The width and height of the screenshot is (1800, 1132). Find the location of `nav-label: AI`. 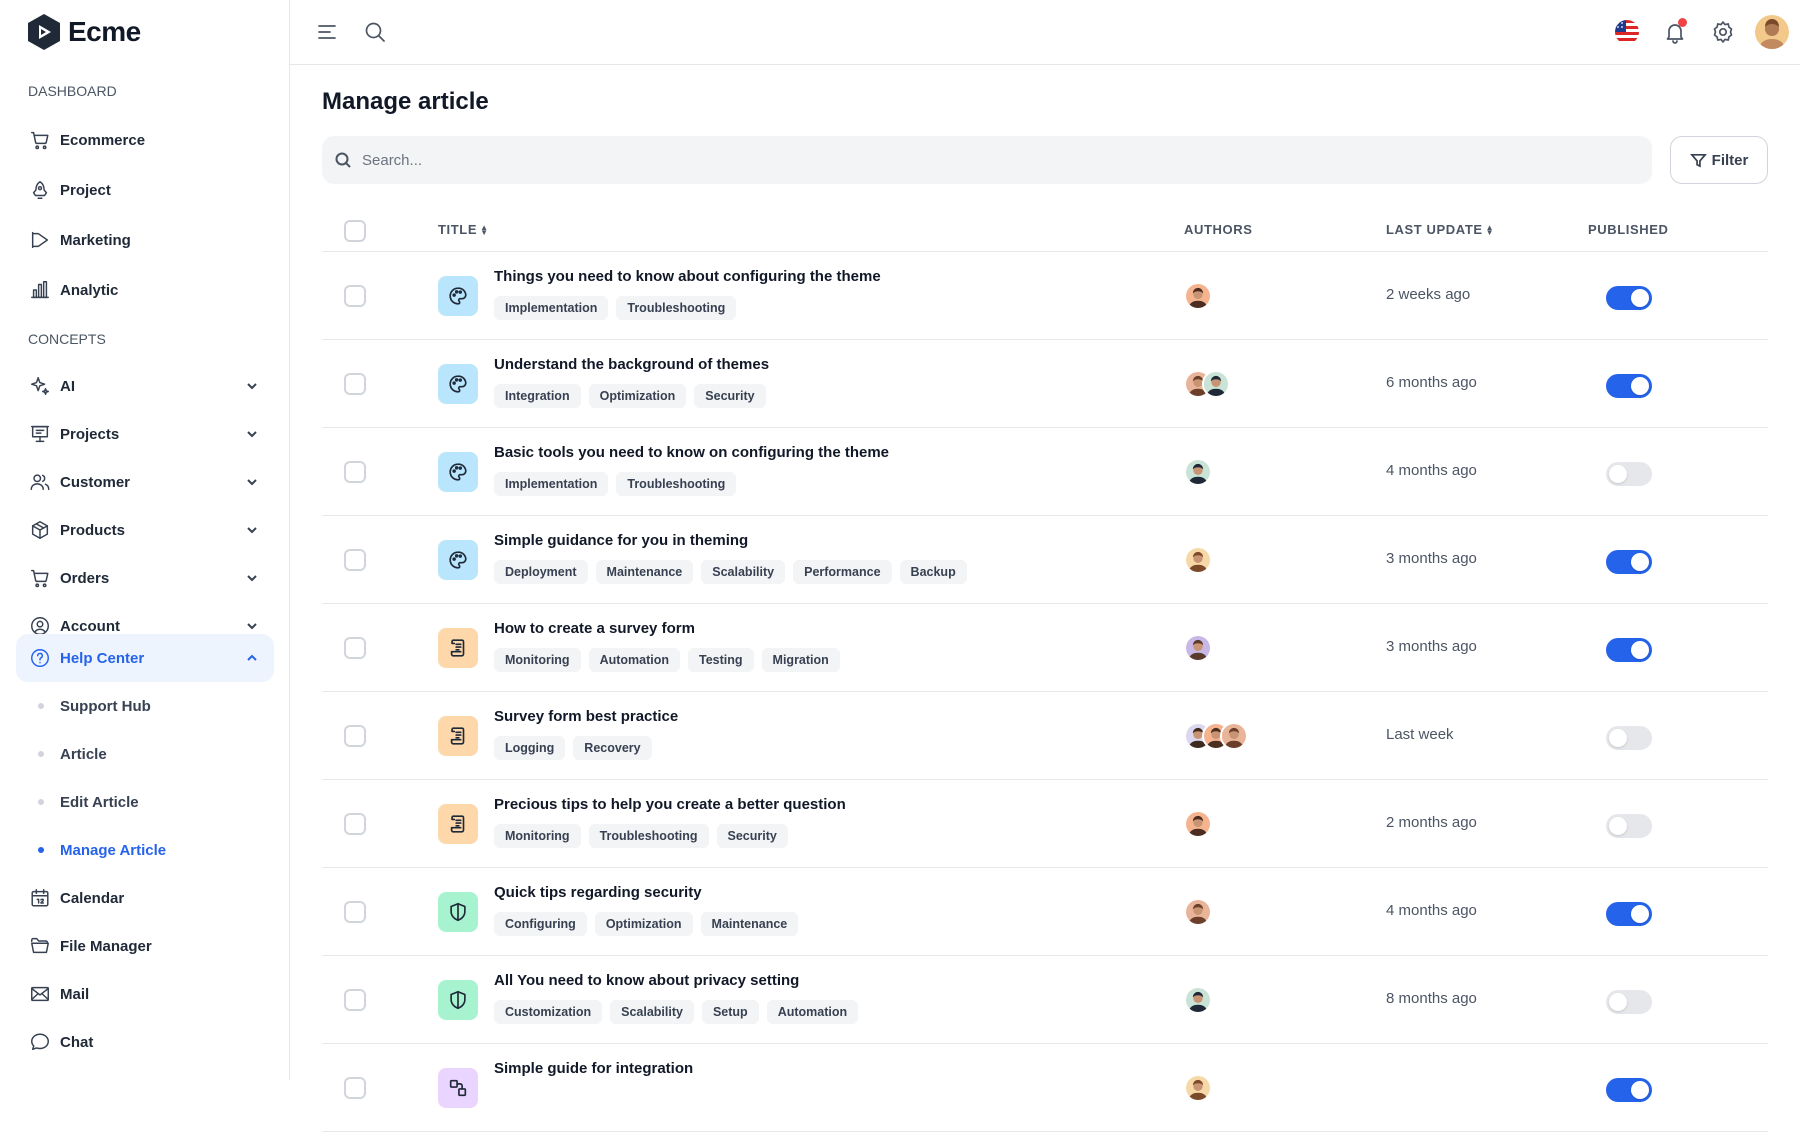

nav-label: AI is located at coordinates (67, 386).